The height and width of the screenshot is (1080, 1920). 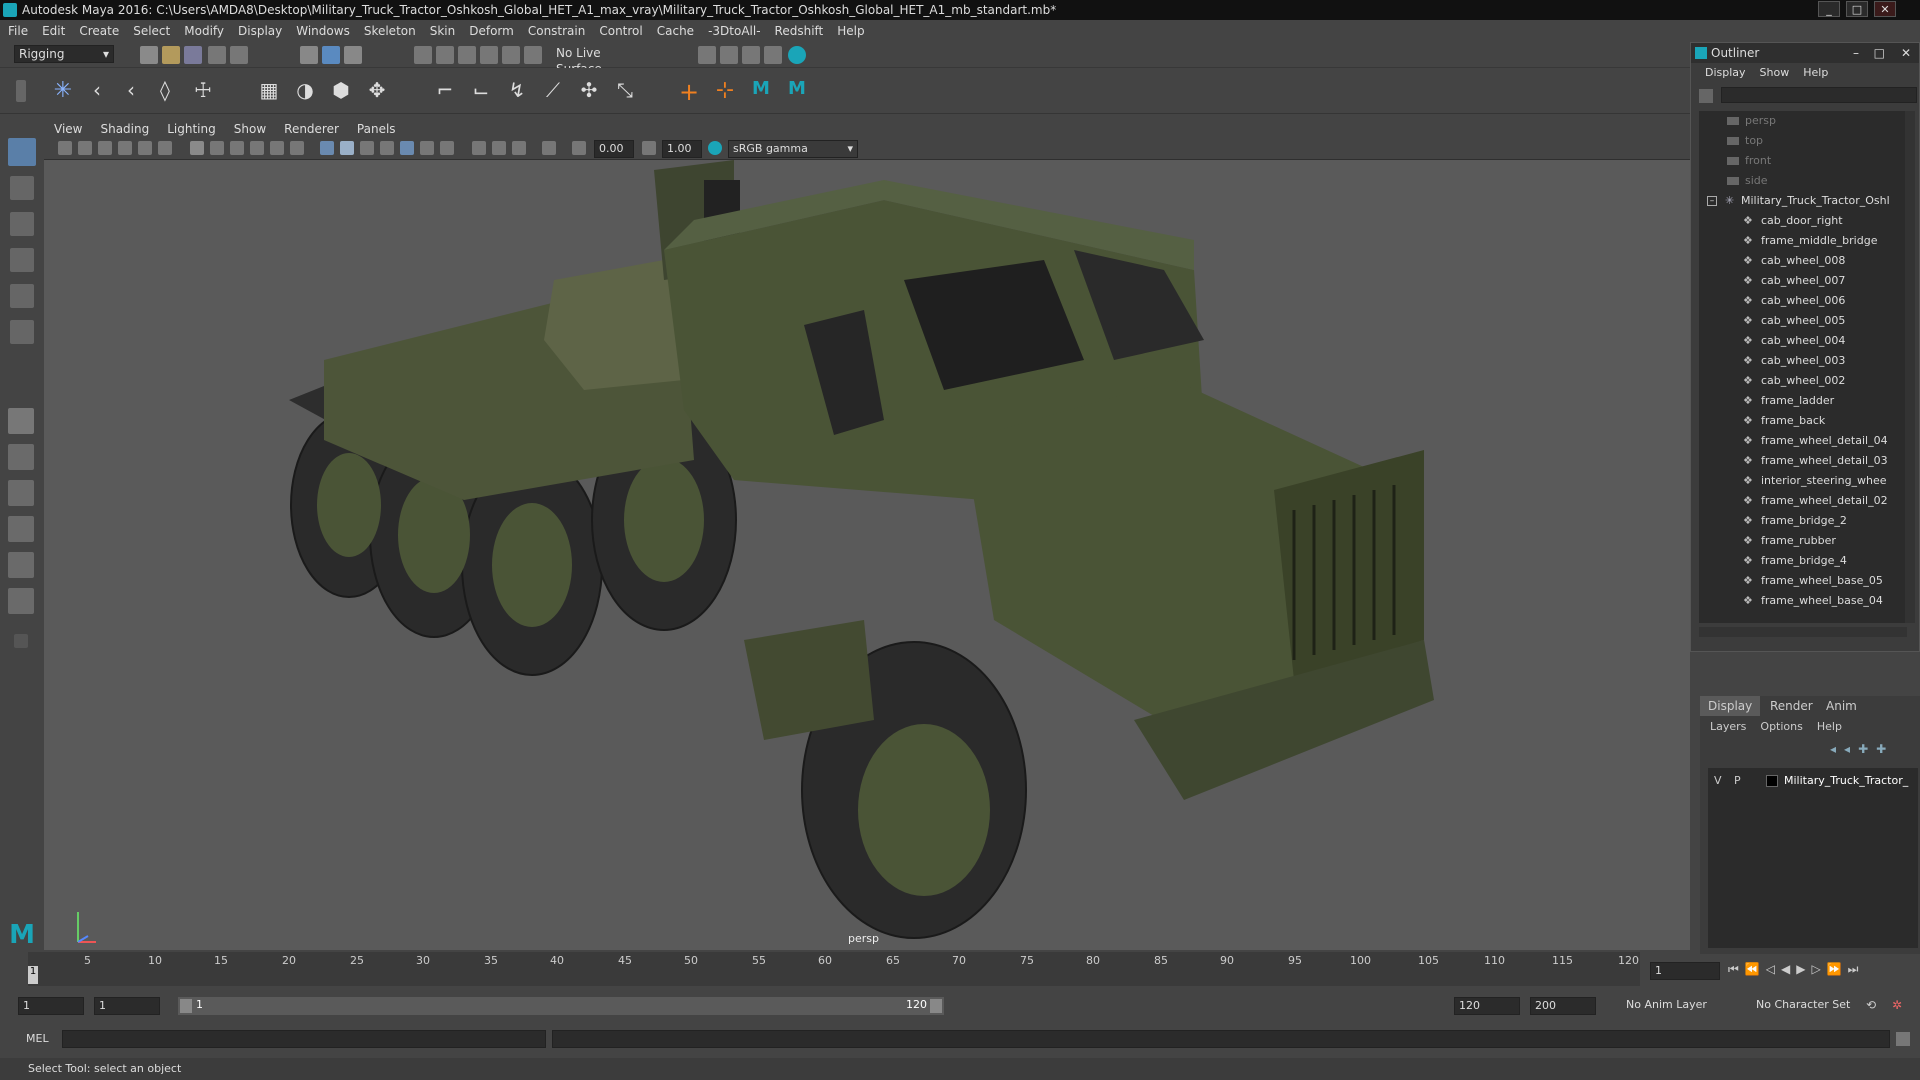 I want to click on outliner-item-child: ❖ frame_wheel_detail_04, so click(x=1803, y=441).